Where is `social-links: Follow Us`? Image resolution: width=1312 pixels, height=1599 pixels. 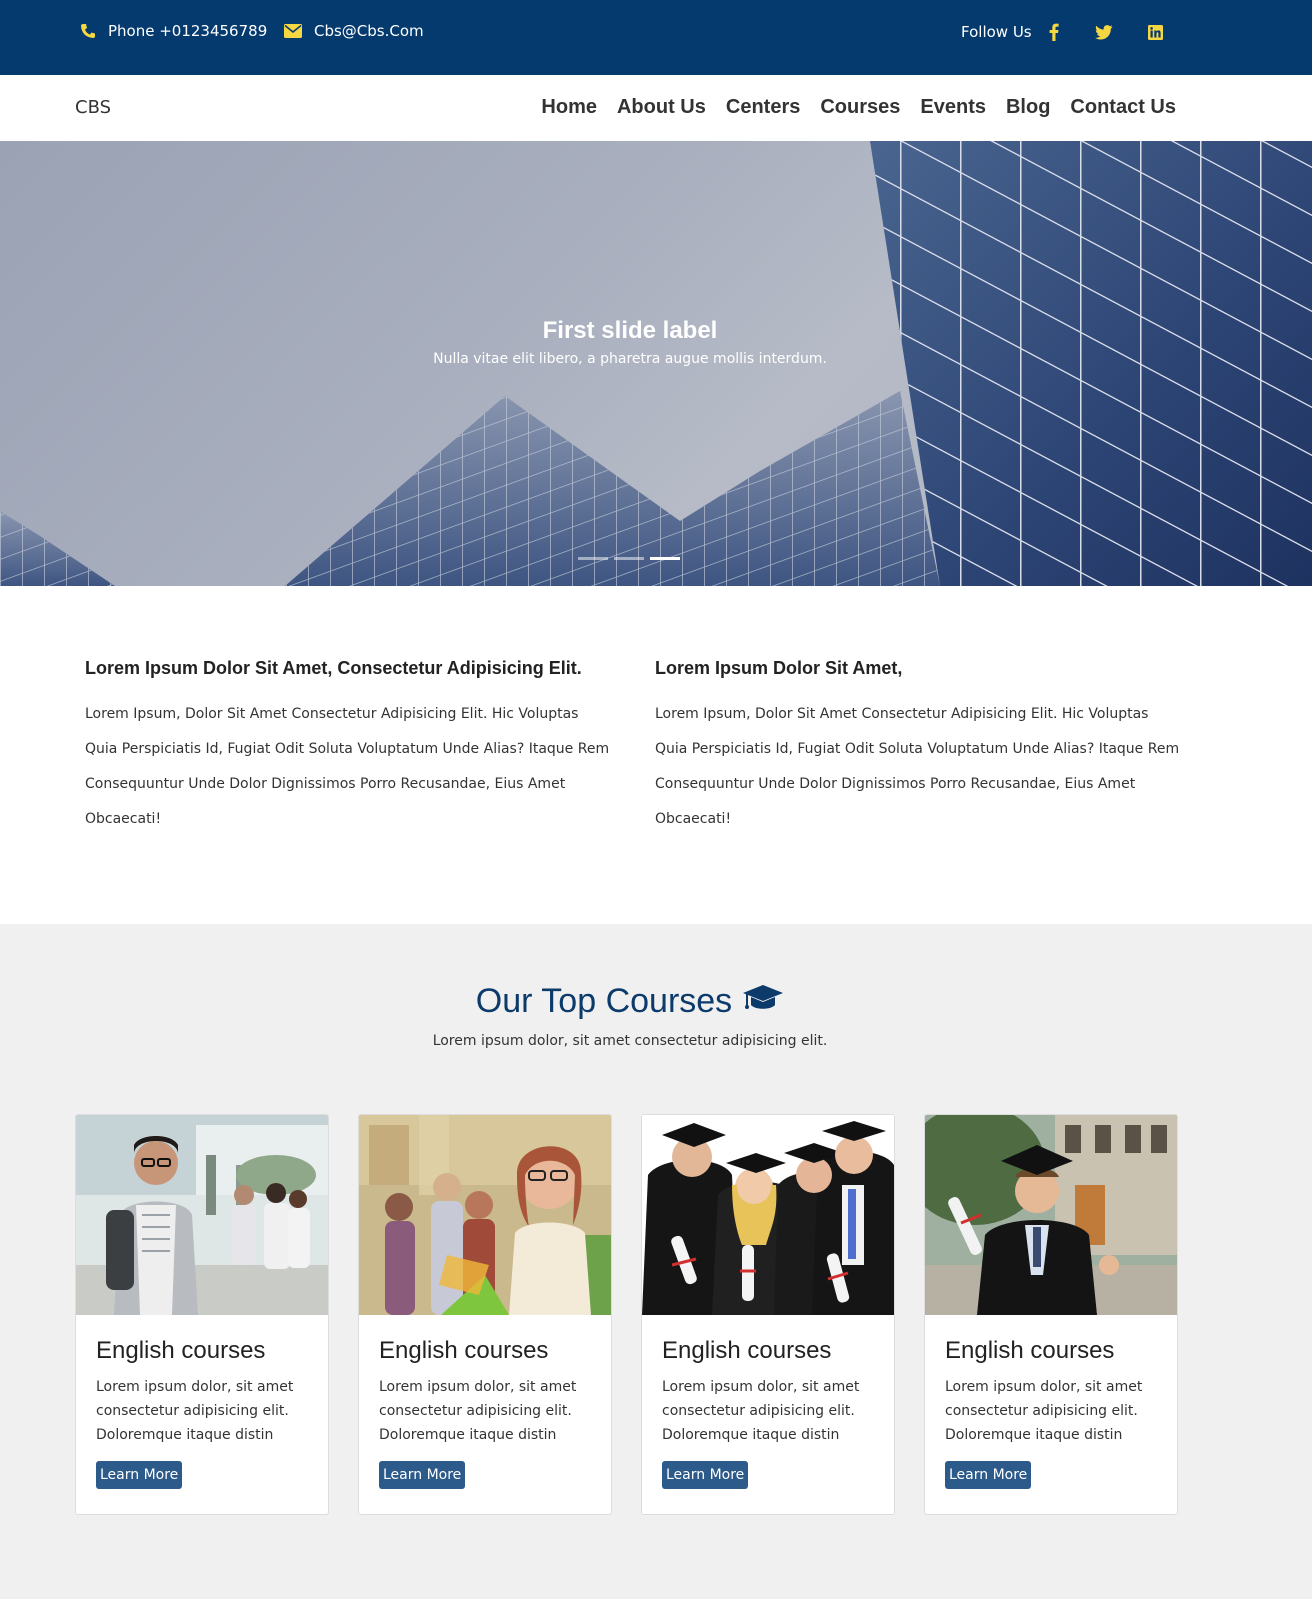 social-links: Follow Us is located at coordinates (1063, 32).